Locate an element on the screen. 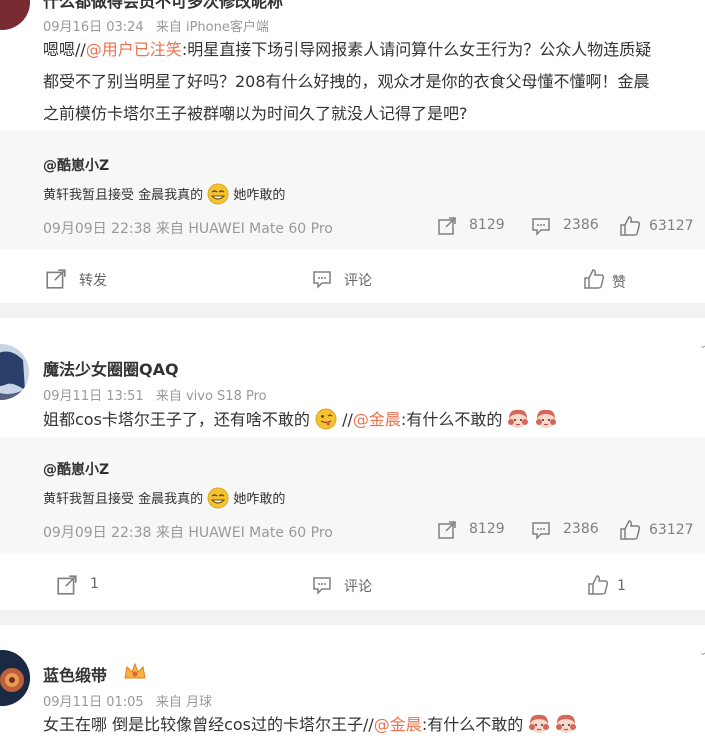 The height and width of the screenshot is (756, 705). like-button: 1 is located at coordinates (621, 586).